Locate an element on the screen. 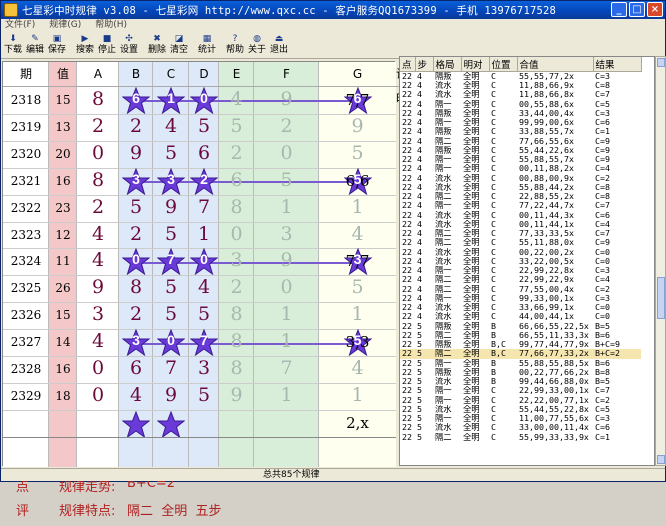 Image resolution: width=666 pixels, height=526 pixels. period-cell: 2325 is located at coordinates (26, 288).